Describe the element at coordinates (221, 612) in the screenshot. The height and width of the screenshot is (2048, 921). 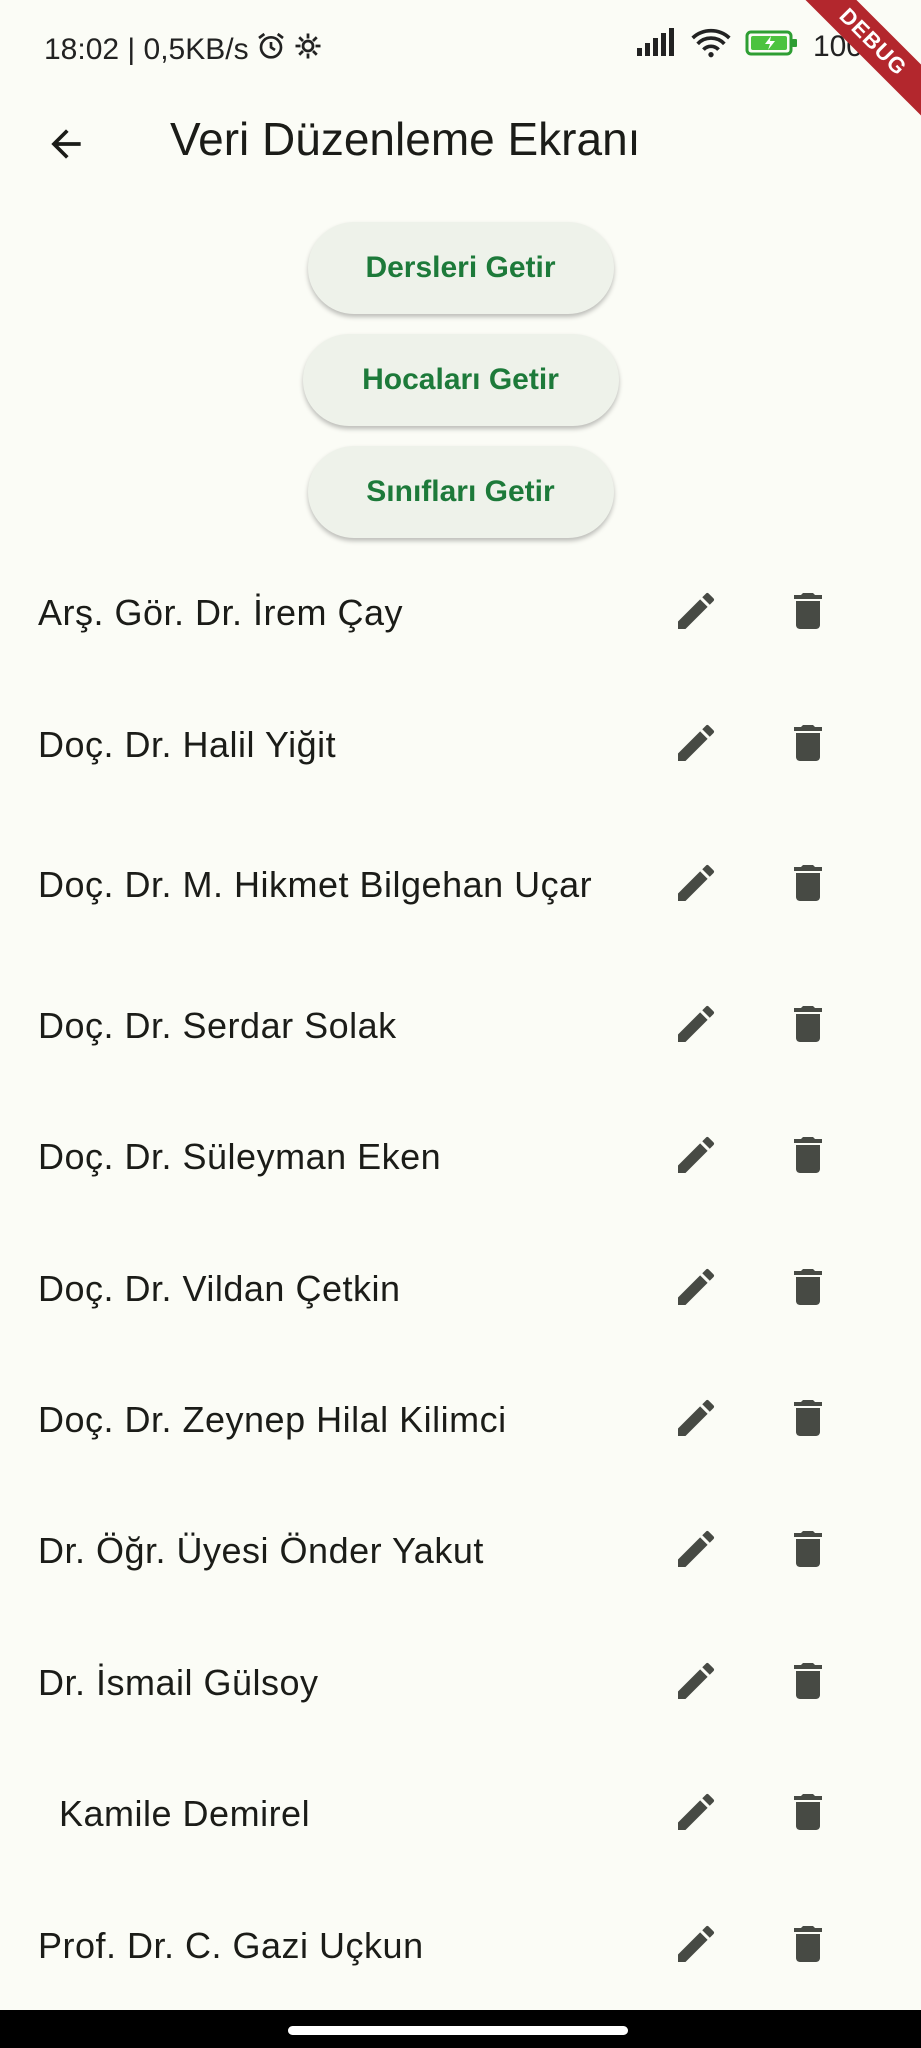
I see `list-item-name: Arş. Gör. Dr. İrem Çay` at that location.